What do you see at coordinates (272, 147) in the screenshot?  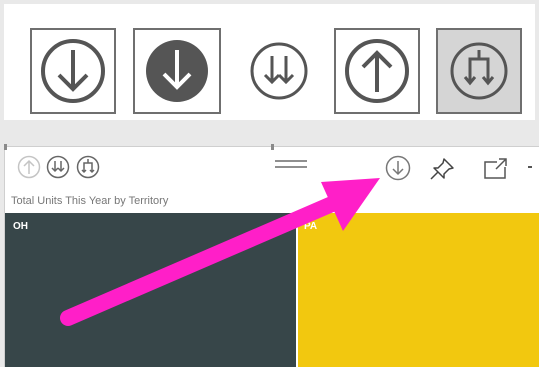 I see `resize-handle-middle` at bounding box center [272, 147].